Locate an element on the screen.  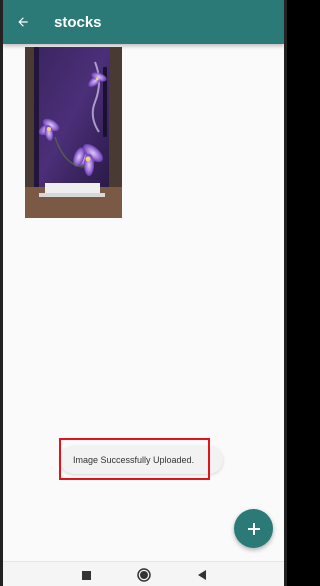
recents-square-icon is located at coordinates (86, 575).